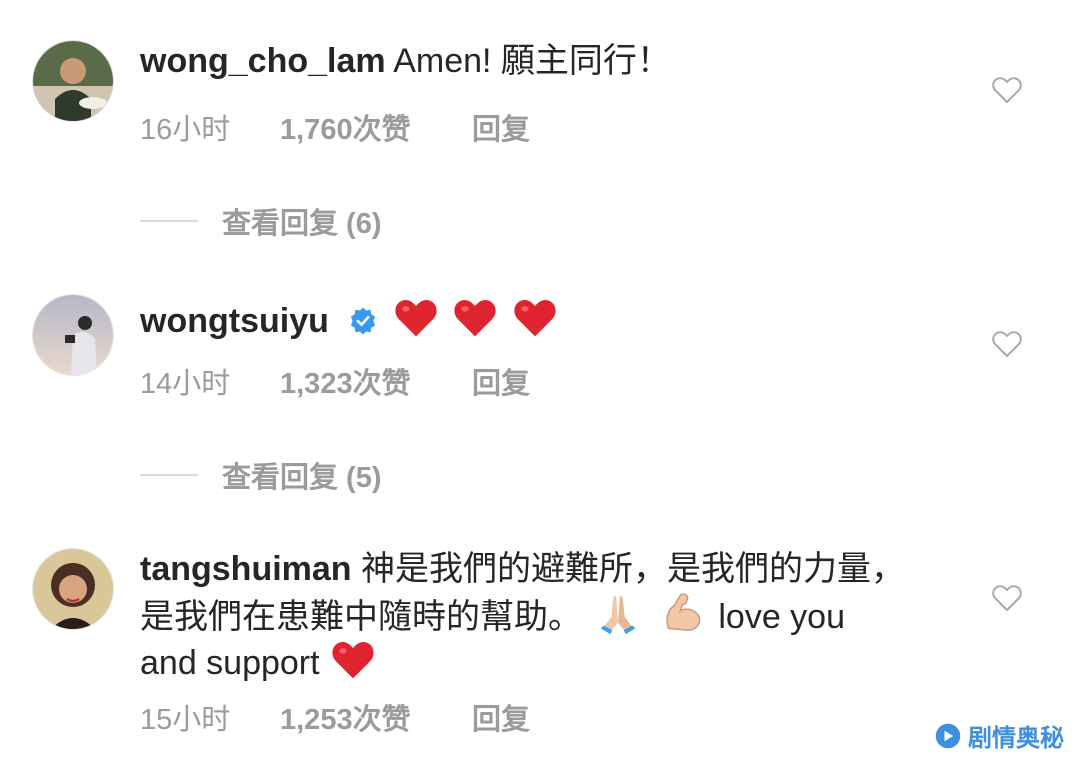 The image size is (1080, 765). I want to click on view-replies-button: 查看回复 (6), so click(261, 221).